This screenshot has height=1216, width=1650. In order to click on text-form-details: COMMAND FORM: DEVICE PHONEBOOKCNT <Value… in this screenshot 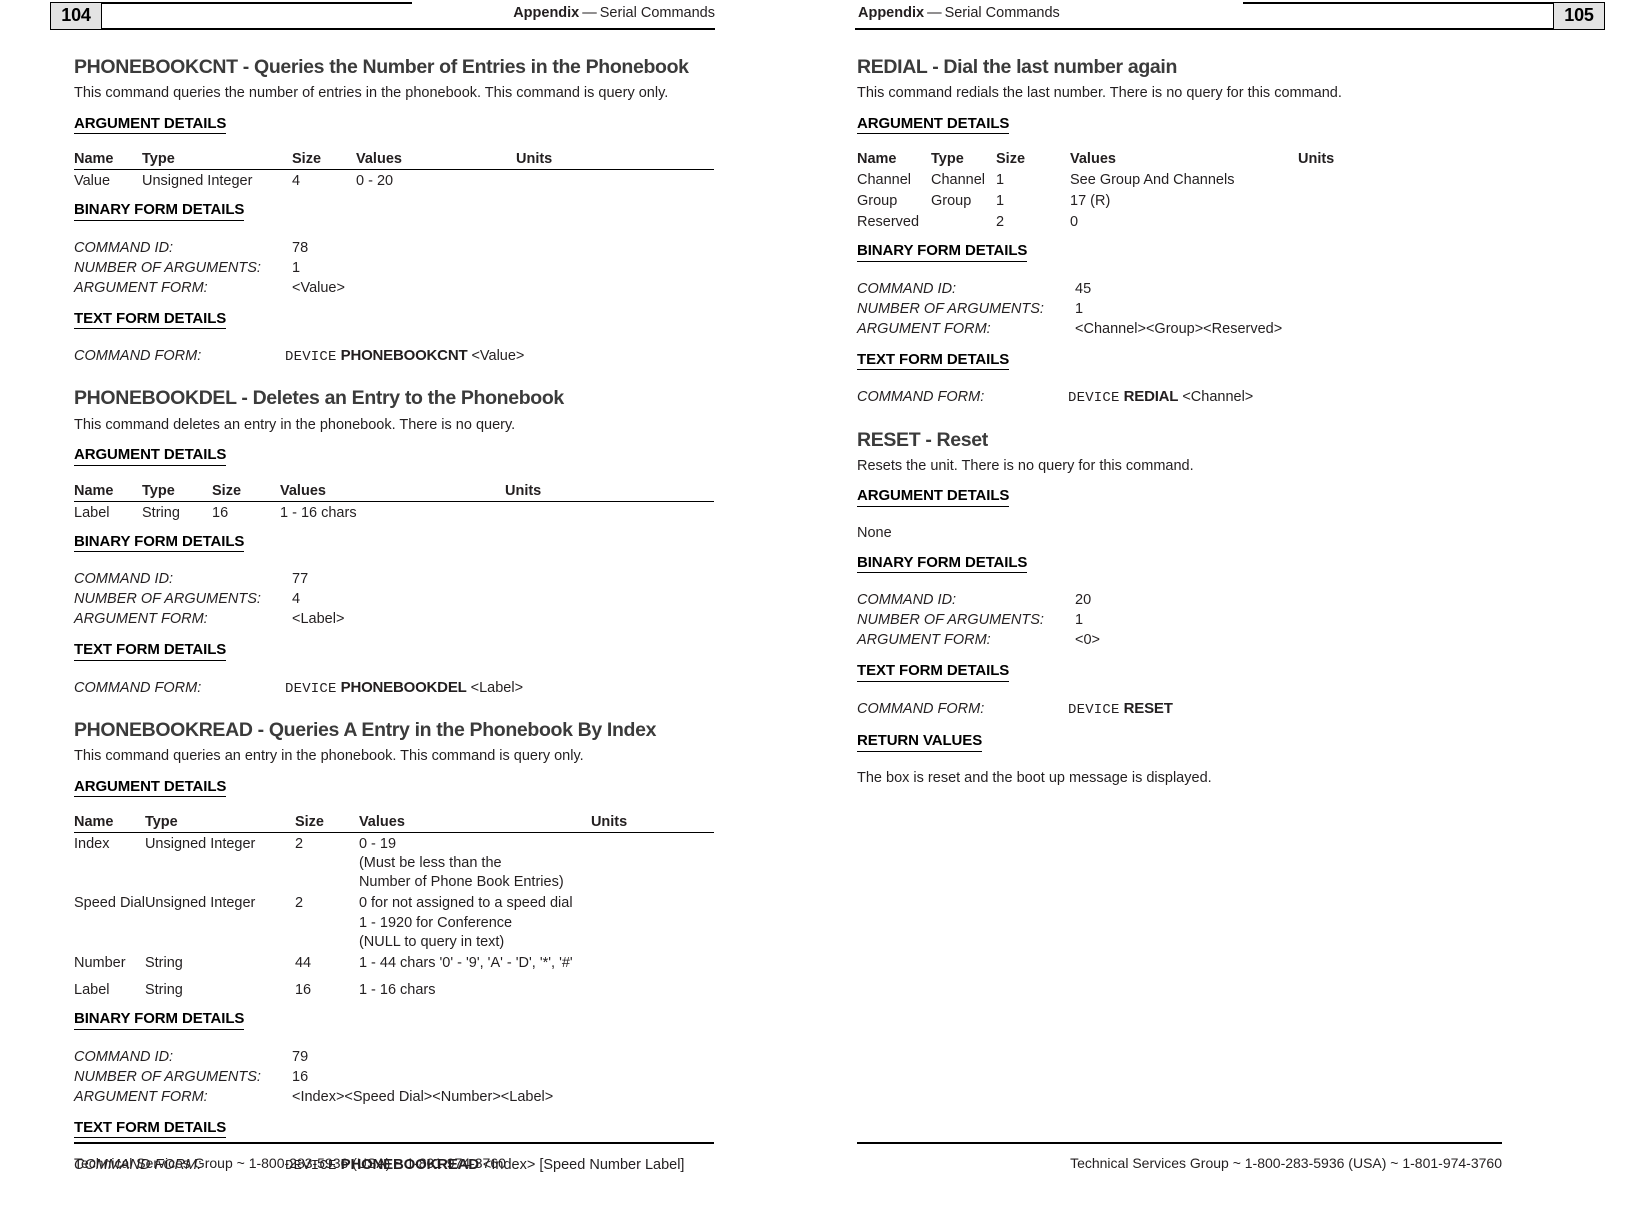, I will do `click(394, 356)`.